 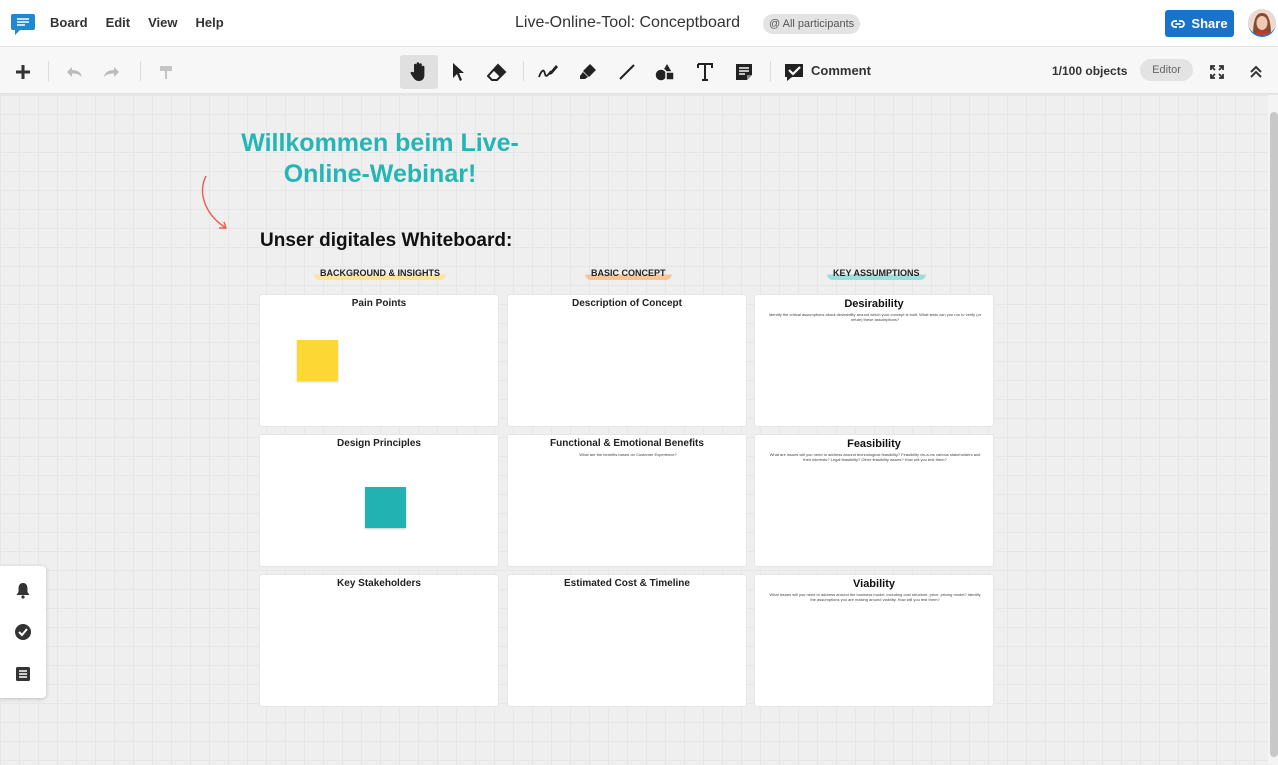 I want to click on card-title: Functional & Emotional Benefits, so click(x=627, y=443).